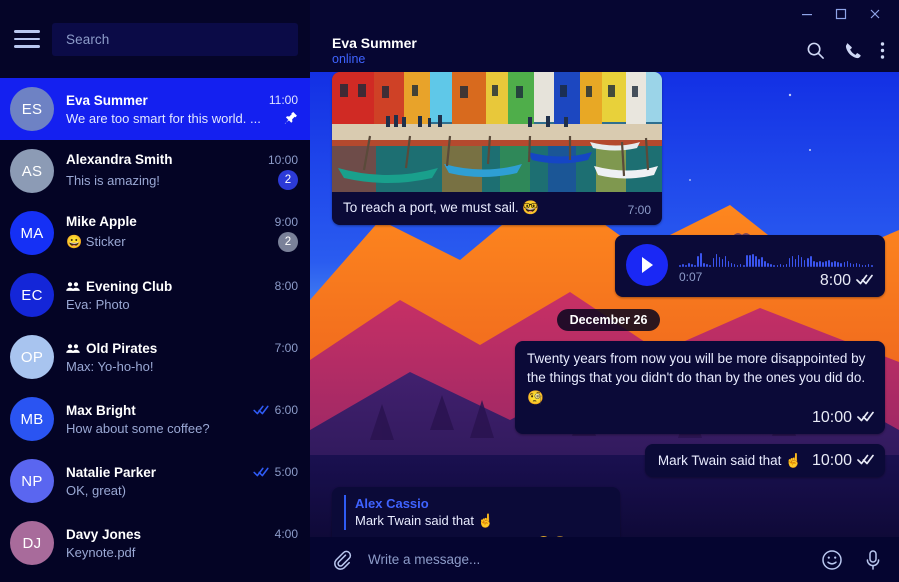 This screenshot has height=582, width=899. I want to click on quote-text: Mark Twain said that ☝️, so click(424, 521).